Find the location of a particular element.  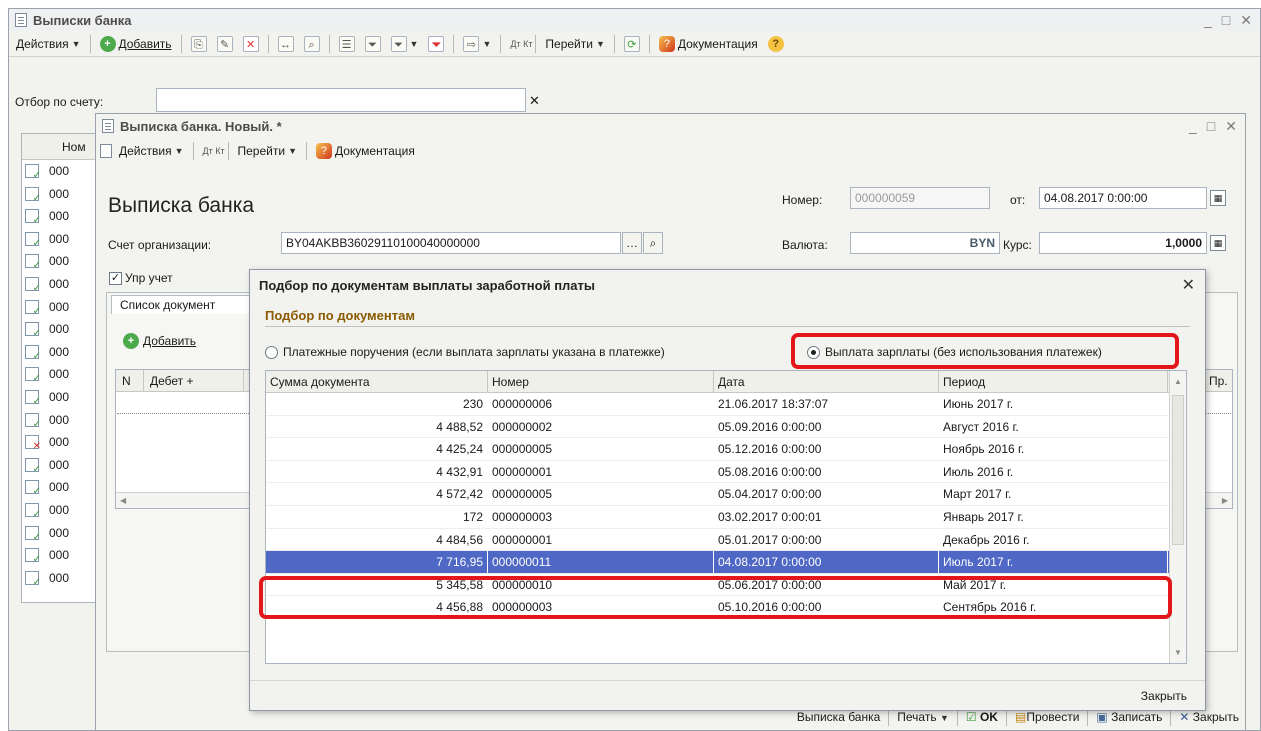

actions-menu: Действия ▼ is located at coordinates (48, 44).